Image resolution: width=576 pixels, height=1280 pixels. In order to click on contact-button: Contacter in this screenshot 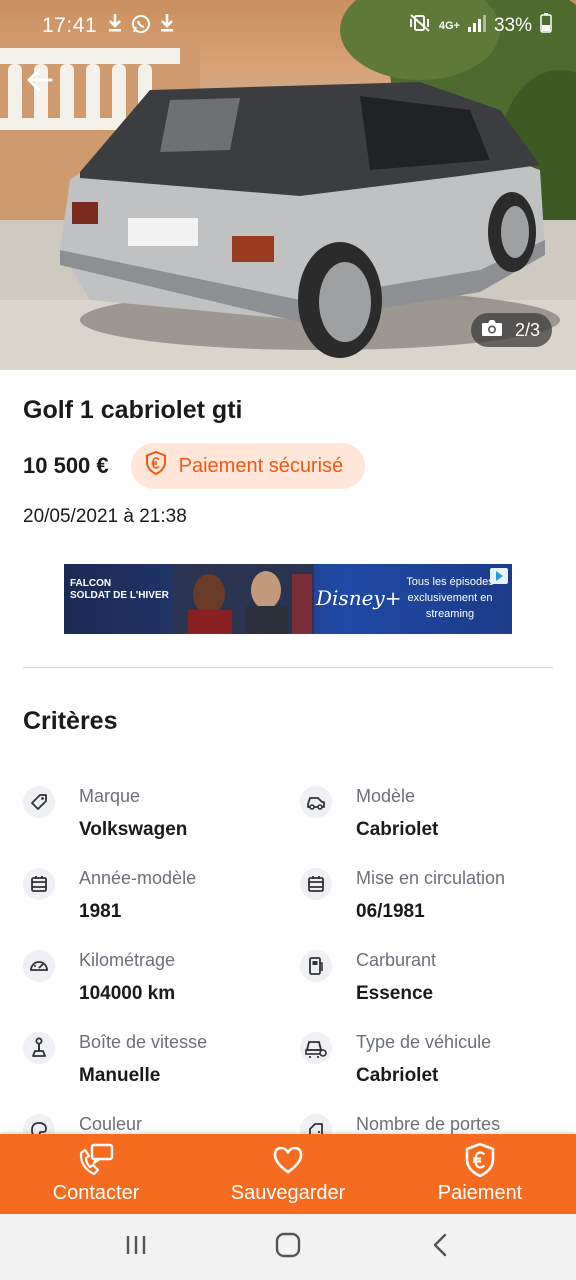, I will do `click(96, 1174)`.